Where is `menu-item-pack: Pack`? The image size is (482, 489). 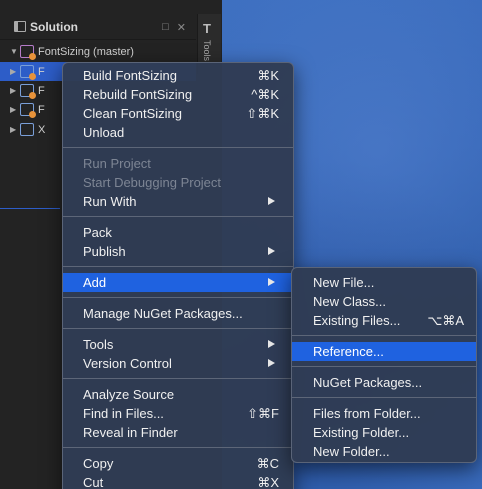 menu-item-pack: Pack is located at coordinates (178, 232).